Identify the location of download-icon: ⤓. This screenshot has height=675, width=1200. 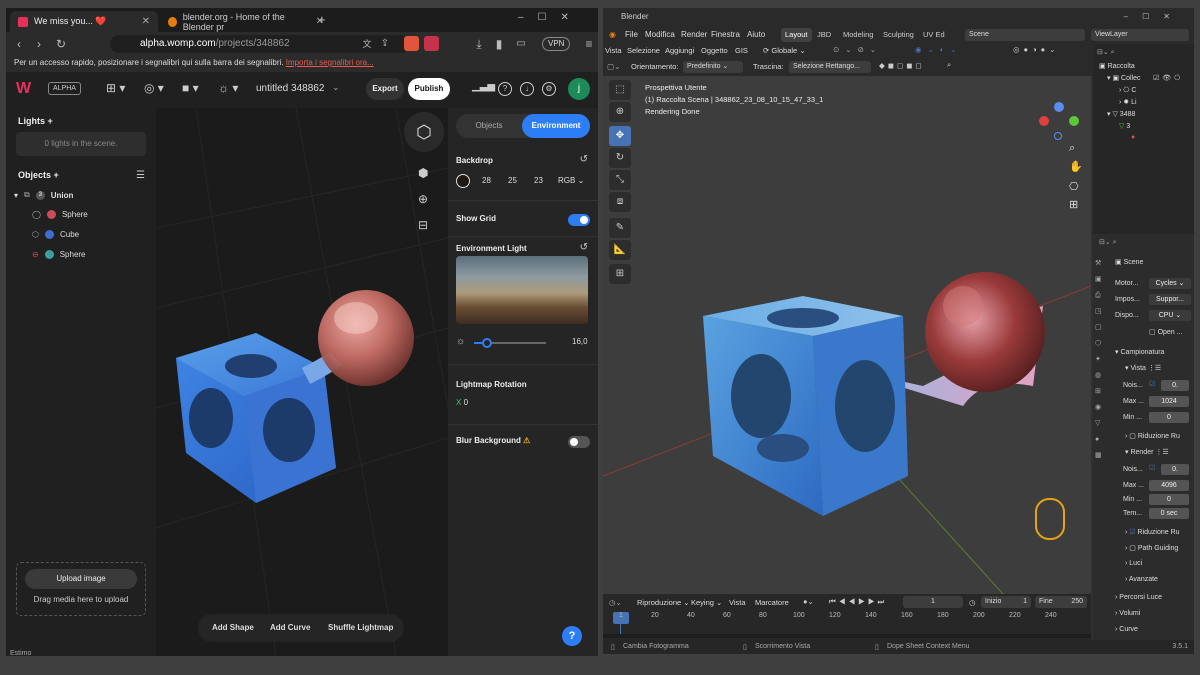
(479, 44).